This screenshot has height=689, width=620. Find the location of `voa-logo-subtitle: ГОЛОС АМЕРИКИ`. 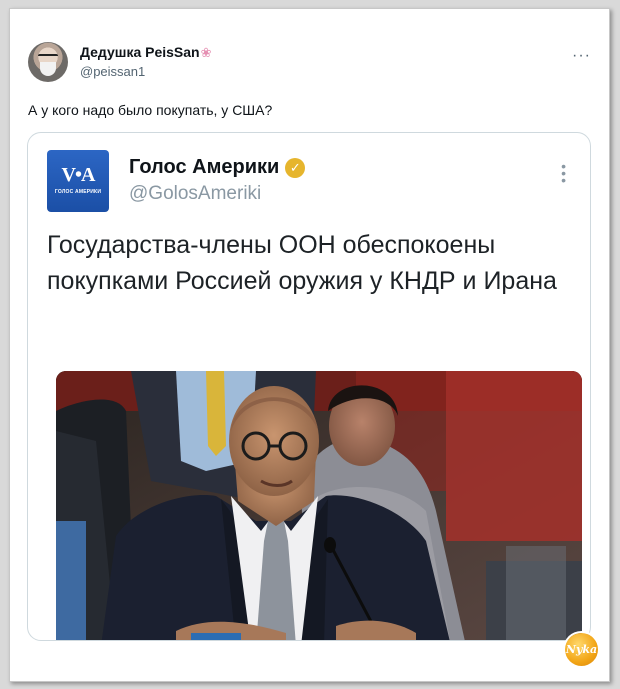

voa-logo-subtitle: ГОЛОС АМЕРИКИ is located at coordinates (78, 192).